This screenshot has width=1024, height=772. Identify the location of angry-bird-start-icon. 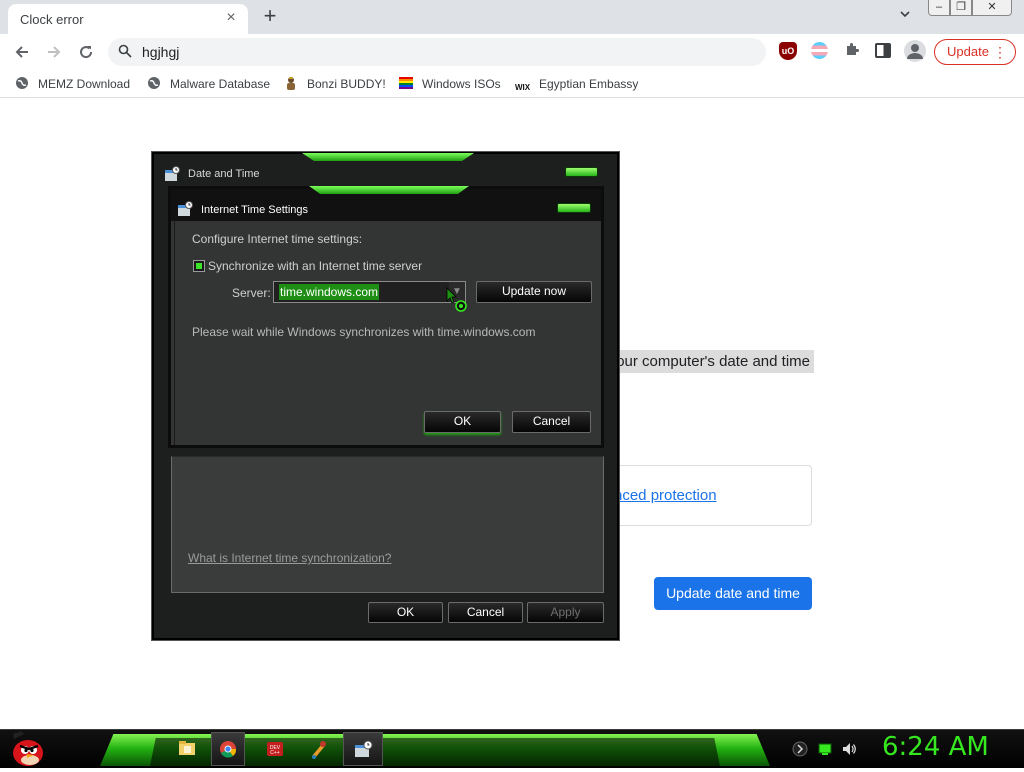
(27, 748).